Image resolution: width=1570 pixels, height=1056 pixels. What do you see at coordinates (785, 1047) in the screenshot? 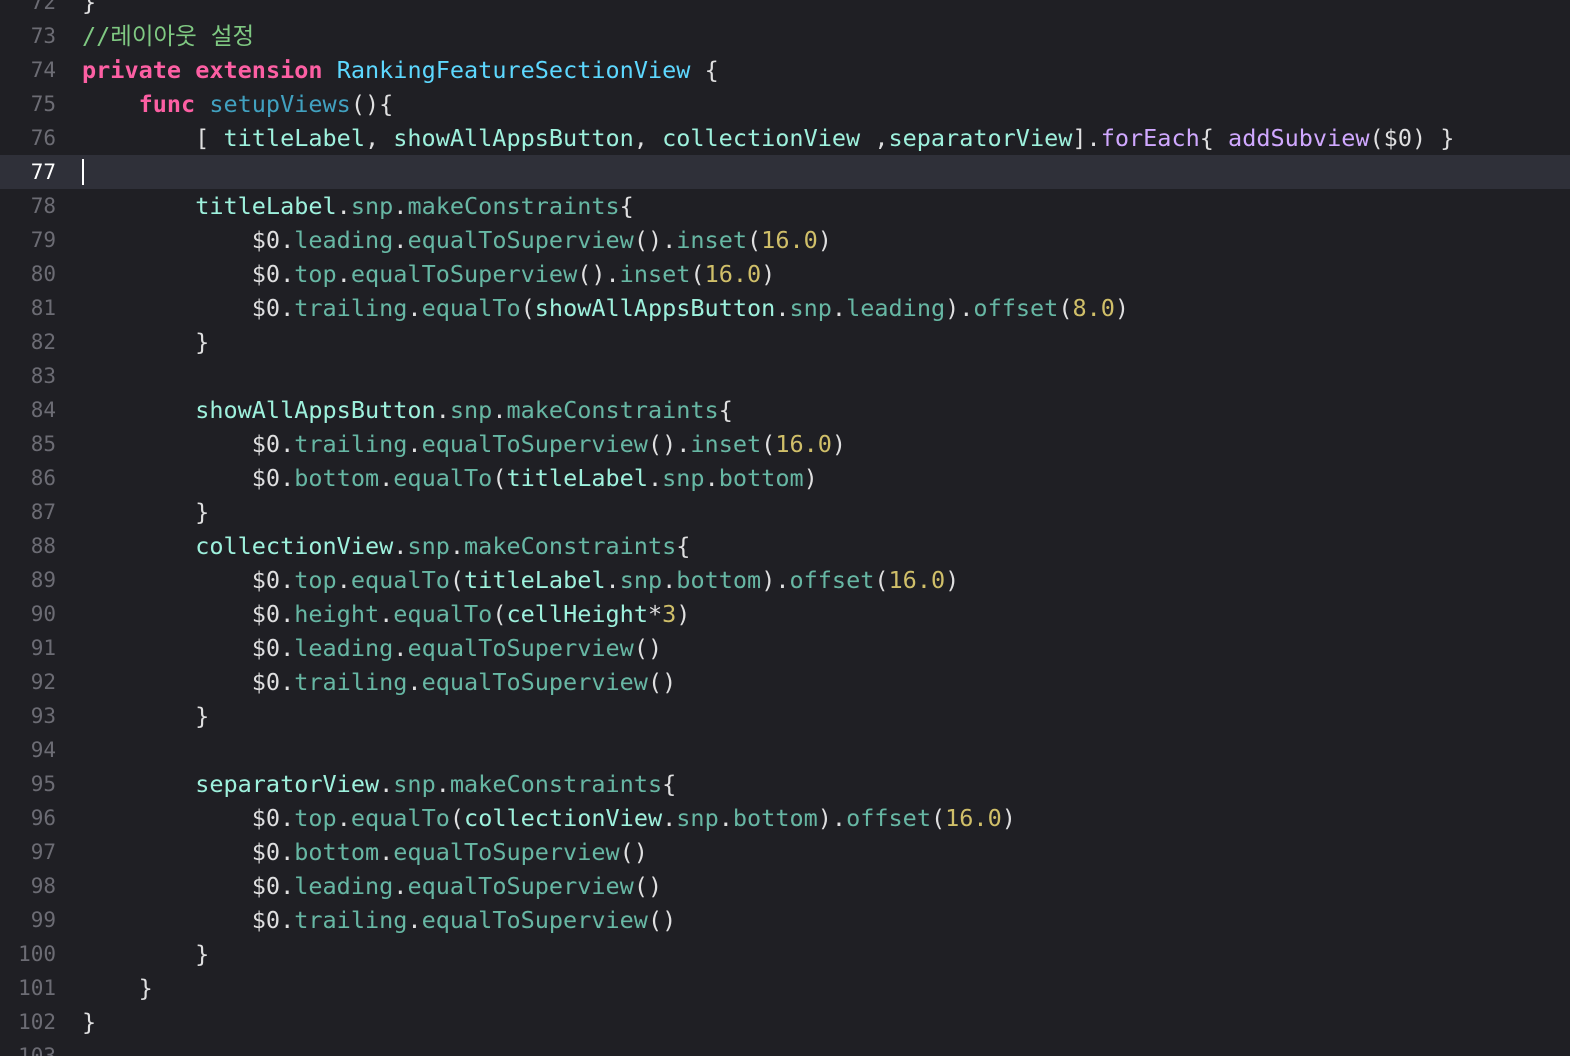
I see `code-line: 103` at bounding box center [785, 1047].